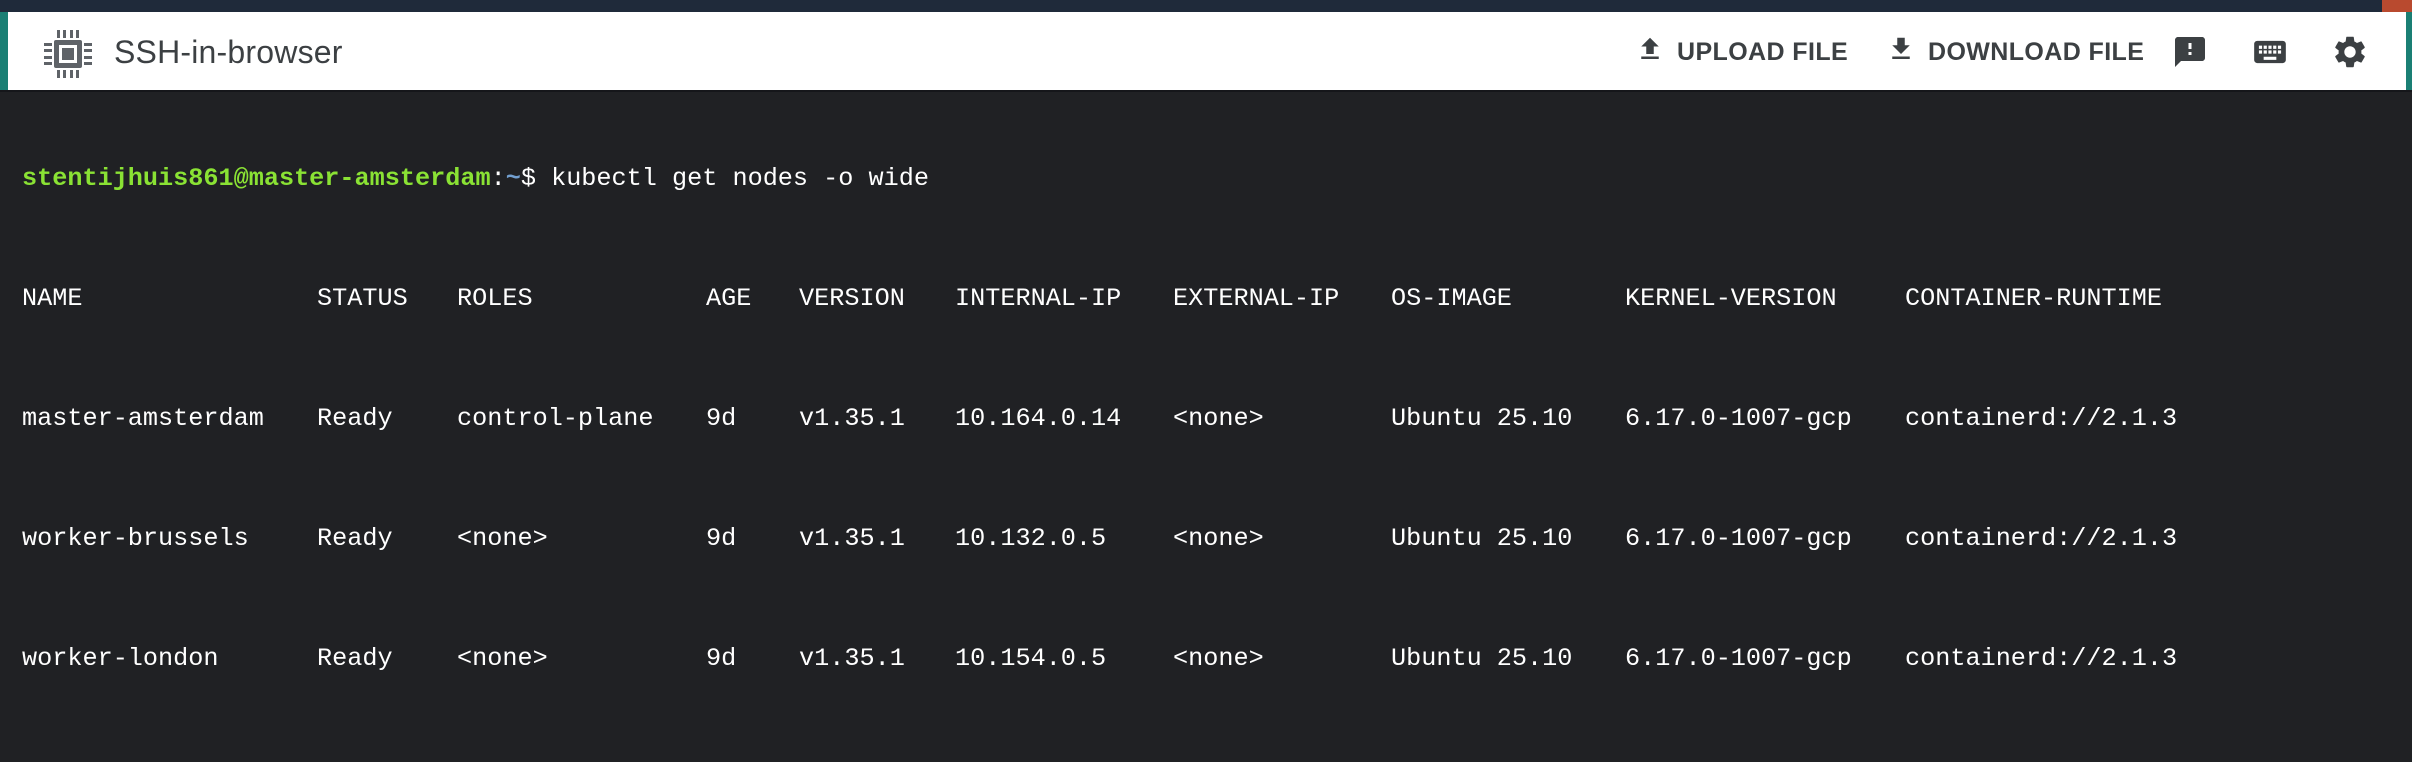 The image size is (2412, 762). What do you see at coordinates (362, 298) in the screenshot?
I see `header-status: STATUS` at bounding box center [362, 298].